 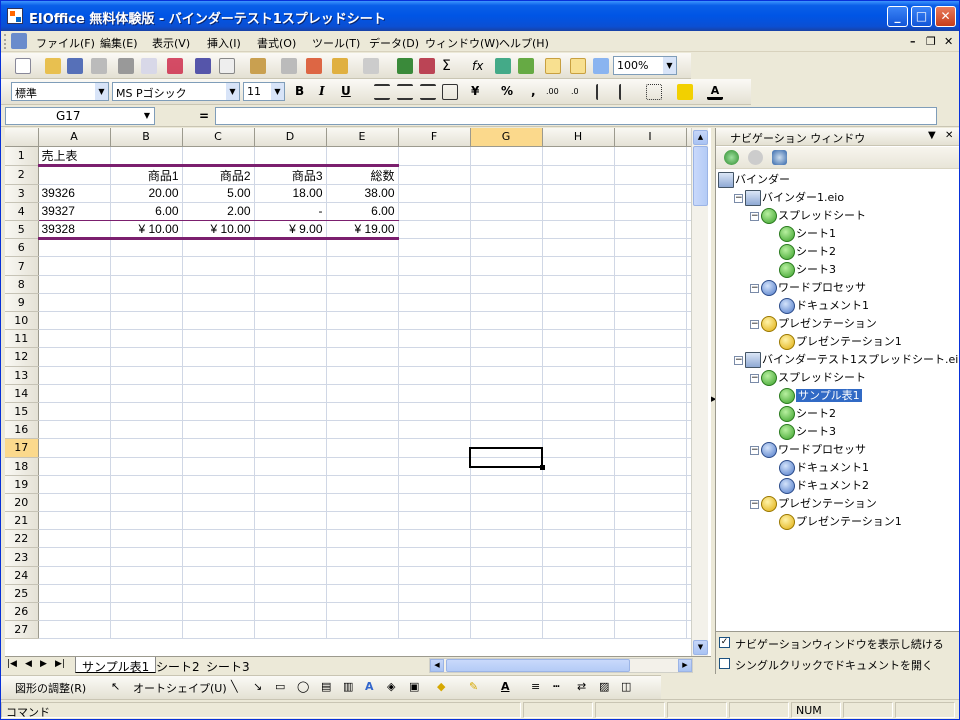 What do you see at coordinates (264, 91) in the screenshot?
I see `font-size-select: 11 ▼` at bounding box center [264, 91].